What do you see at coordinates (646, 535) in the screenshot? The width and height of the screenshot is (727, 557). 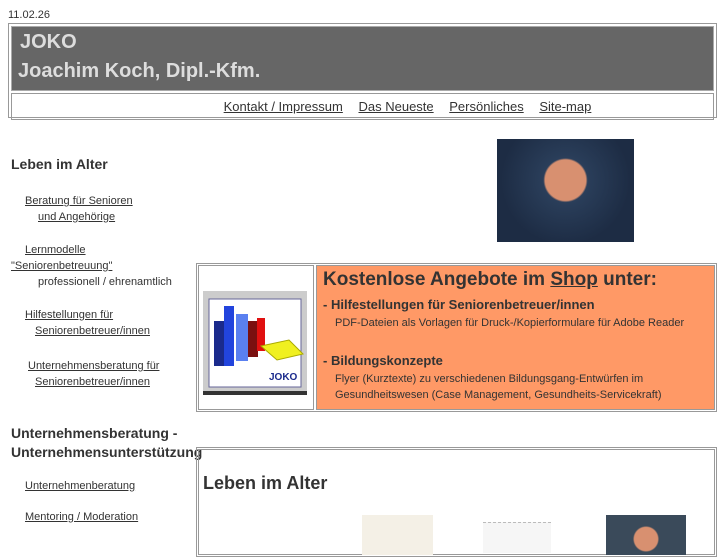 I see `thumbnail-portrait` at bounding box center [646, 535].